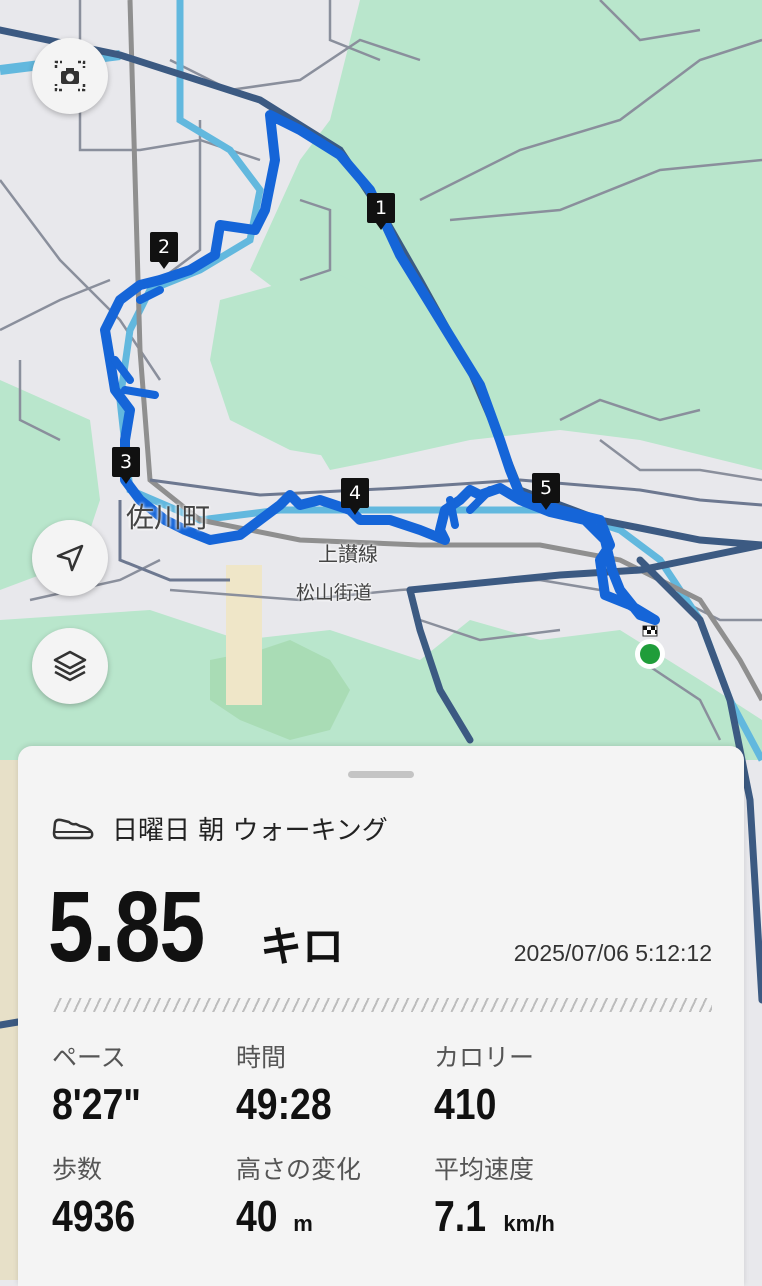 This screenshot has height=1286, width=762. I want to click on stat-avg-speed: 平均速度 7.1 km/h, so click(494, 1196).